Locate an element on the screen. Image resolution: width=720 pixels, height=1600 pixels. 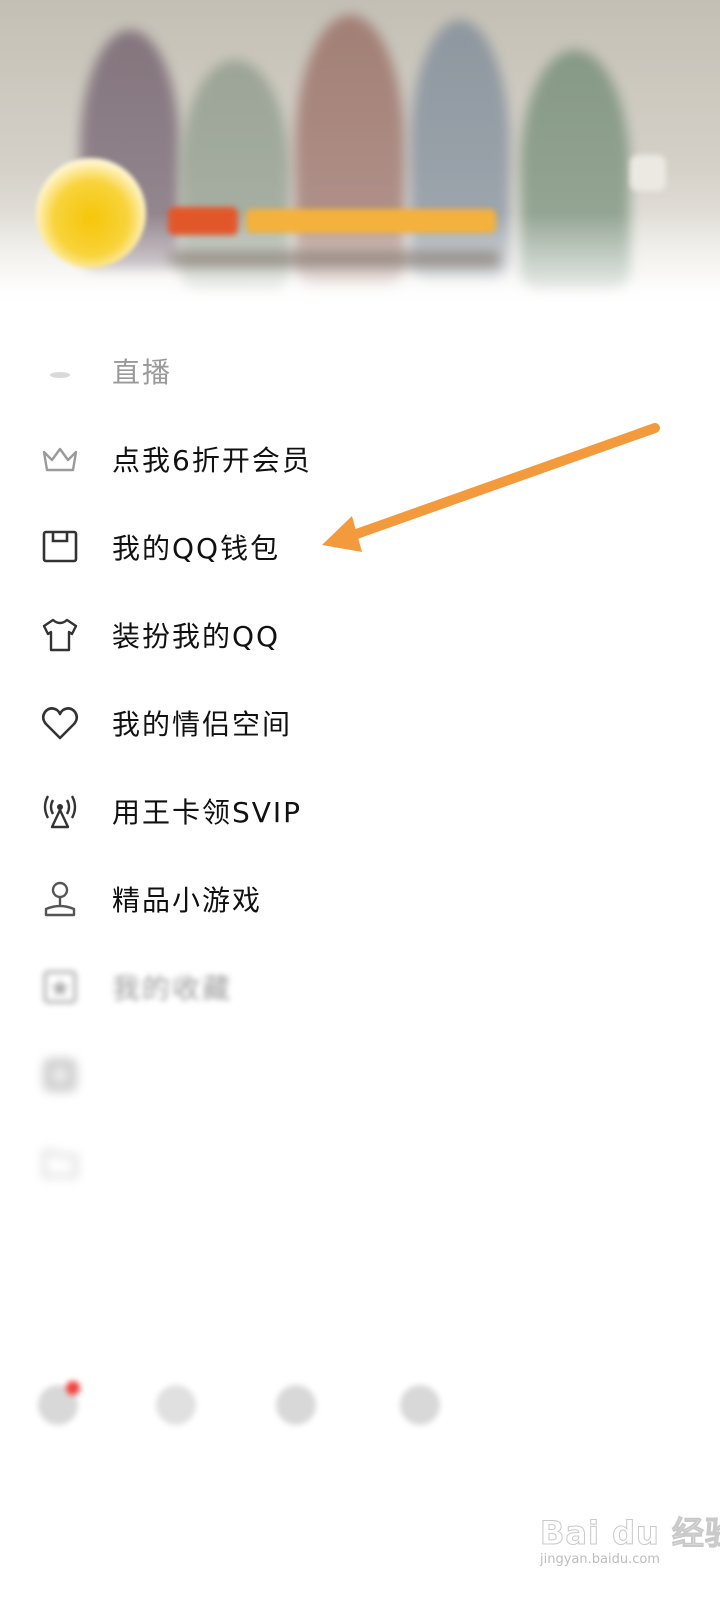
header-action-icon is located at coordinates (648, 173).